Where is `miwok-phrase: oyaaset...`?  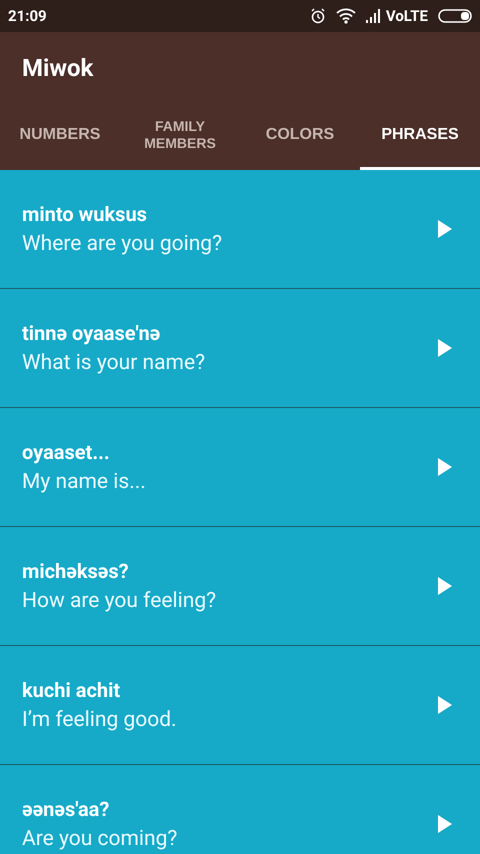 miwok-phrase: oyaaset... is located at coordinates (66, 452).